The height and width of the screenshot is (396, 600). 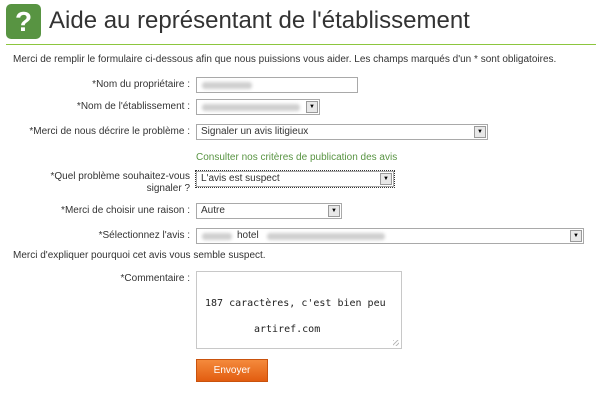 I want to click on problem-value: Signaler un avis litigieux, so click(x=255, y=131).